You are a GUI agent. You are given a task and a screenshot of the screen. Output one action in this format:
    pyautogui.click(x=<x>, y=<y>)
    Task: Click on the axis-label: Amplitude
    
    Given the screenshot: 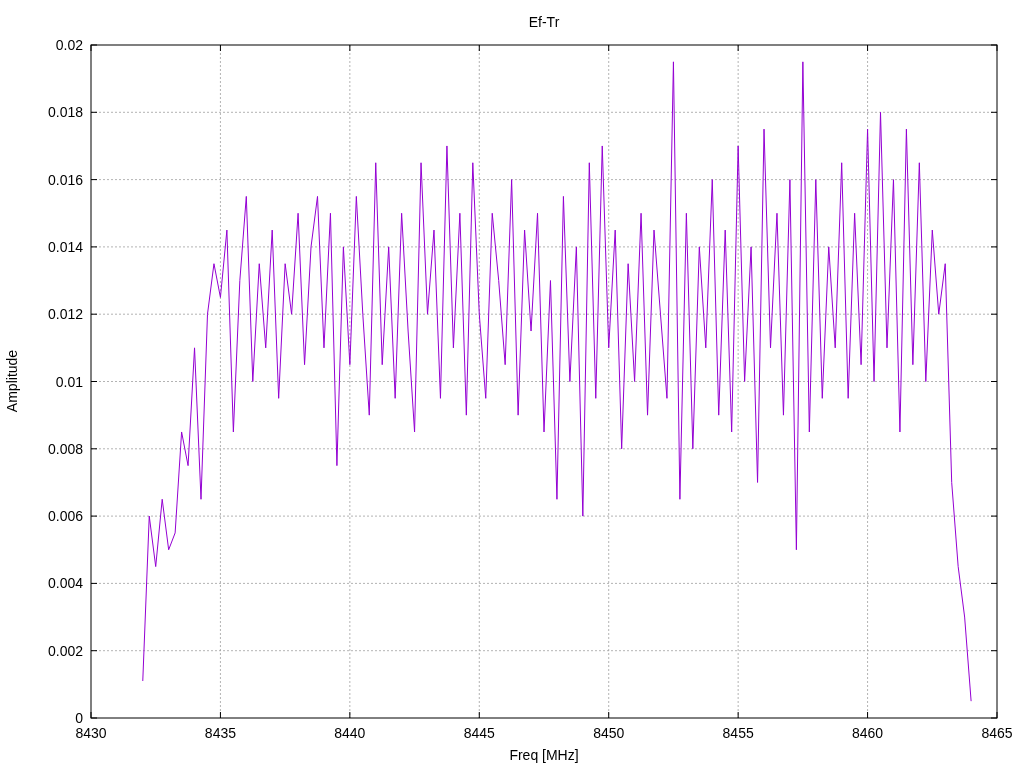 What is the action you would take?
    pyautogui.click(x=12, y=381)
    